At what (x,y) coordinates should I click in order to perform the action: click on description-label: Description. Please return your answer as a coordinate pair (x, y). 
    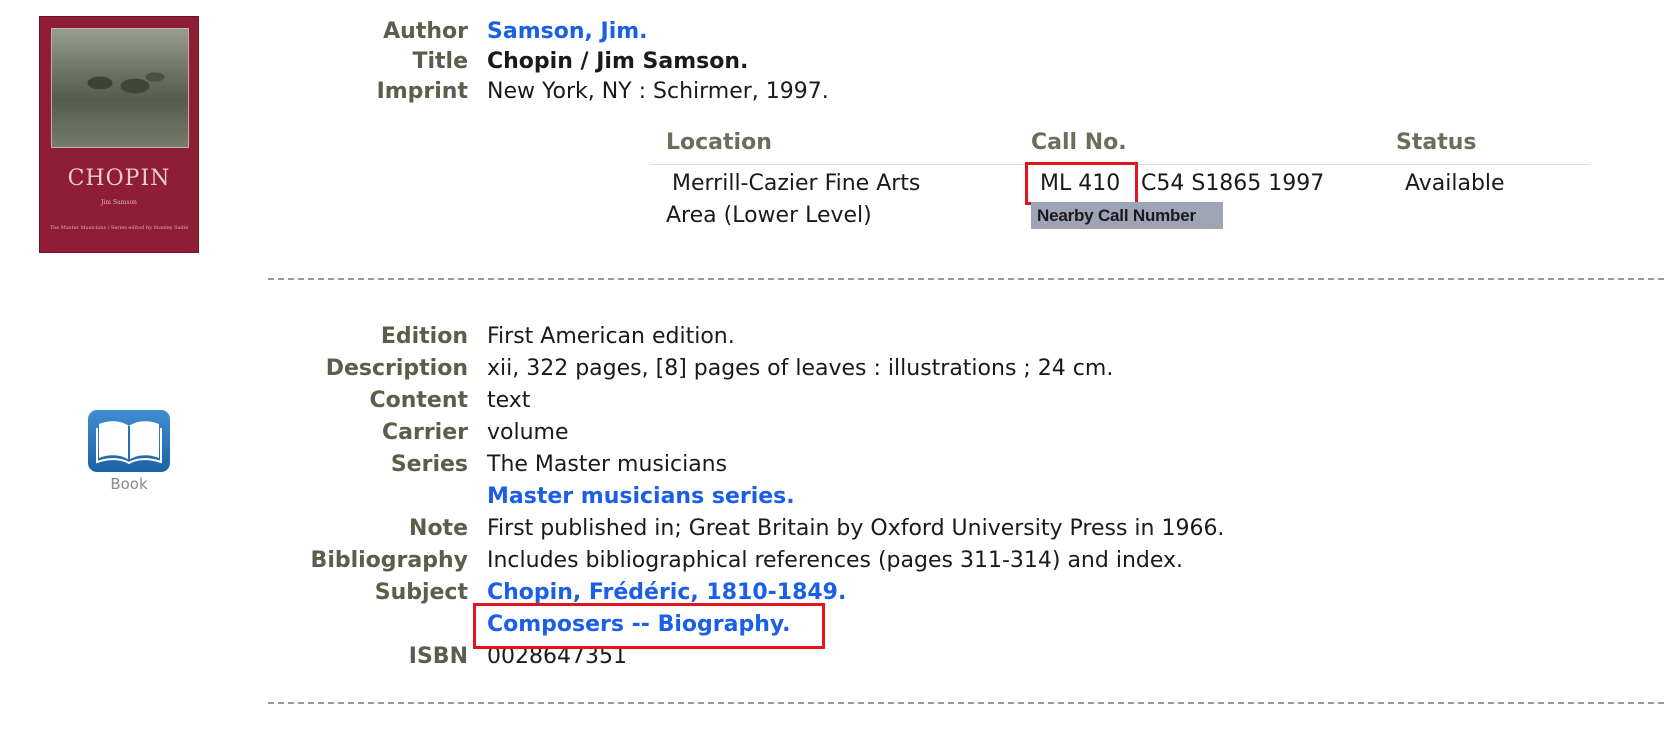
    Looking at the image, I should click on (396, 368).